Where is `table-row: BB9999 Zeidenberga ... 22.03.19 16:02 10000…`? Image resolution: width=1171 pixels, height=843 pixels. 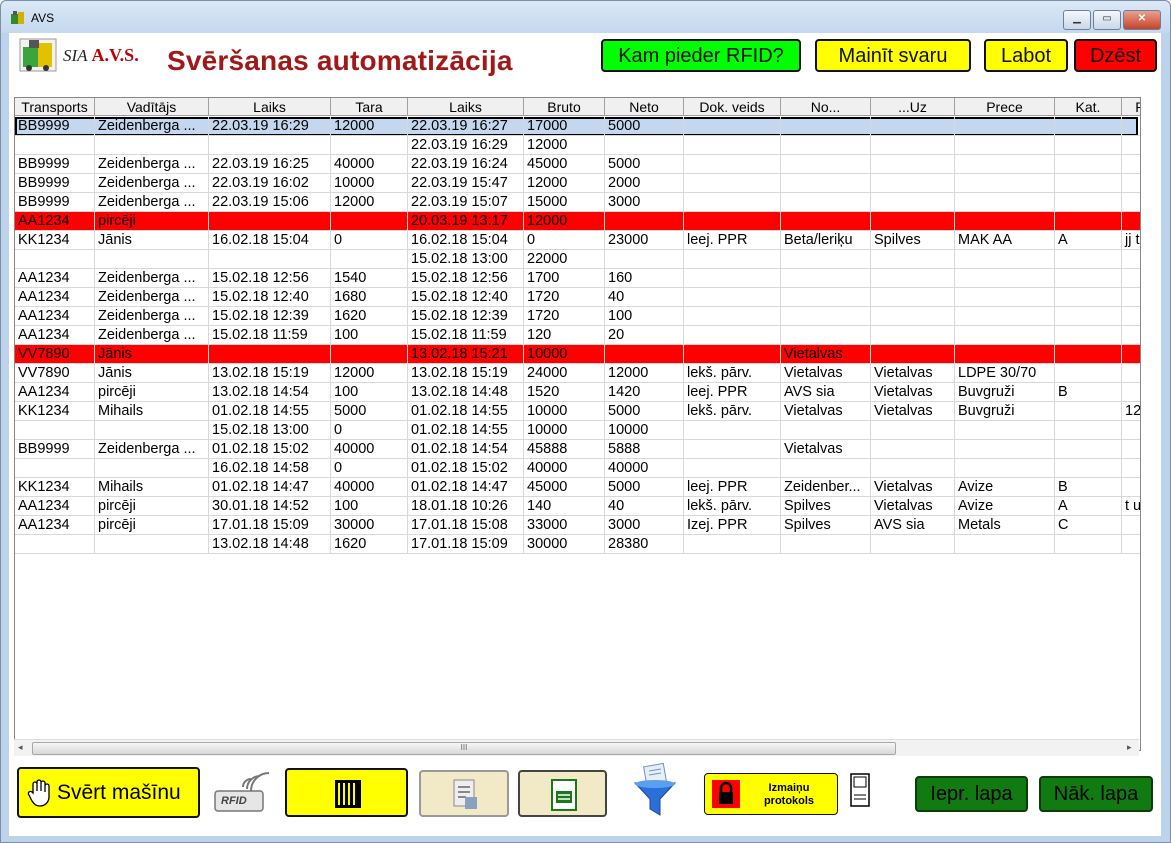
table-row: BB9999 Zeidenberga ... 22.03.19 16:02 10000… is located at coordinates (577, 183).